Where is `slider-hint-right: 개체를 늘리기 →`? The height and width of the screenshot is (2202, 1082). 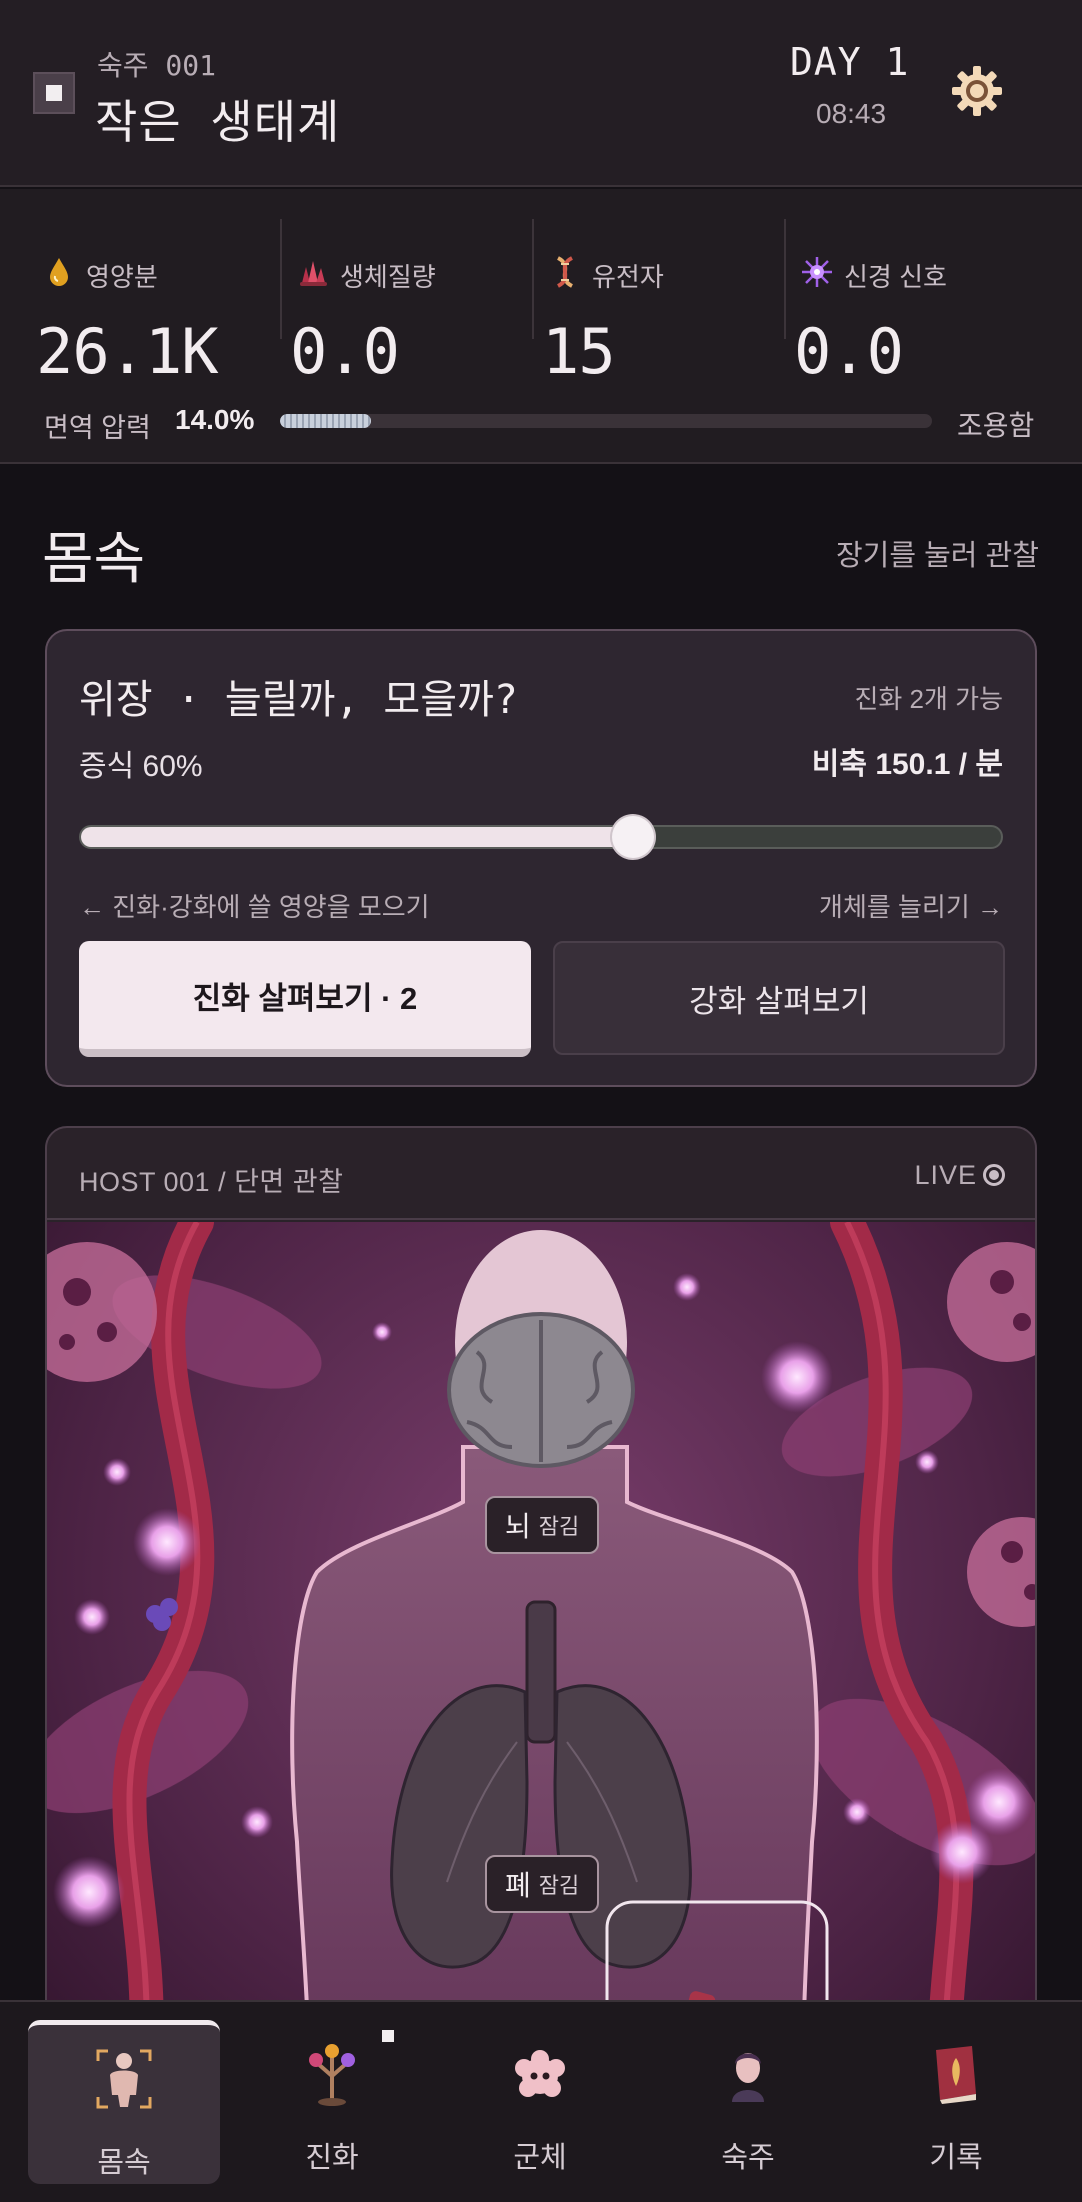 slider-hint-right: 개체를 늘리기 → is located at coordinates (911, 907).